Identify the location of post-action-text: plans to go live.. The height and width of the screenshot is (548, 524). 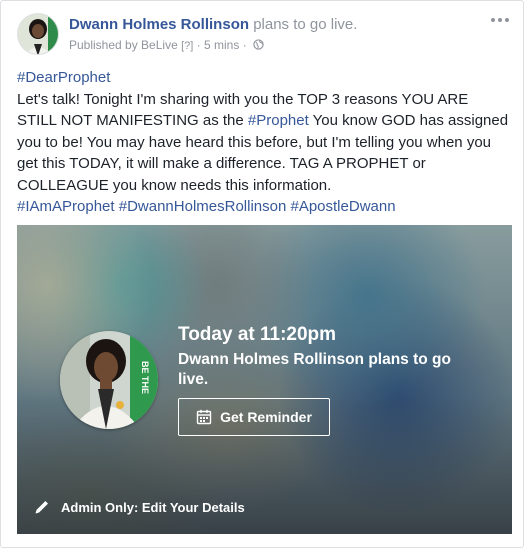
(305, 24).